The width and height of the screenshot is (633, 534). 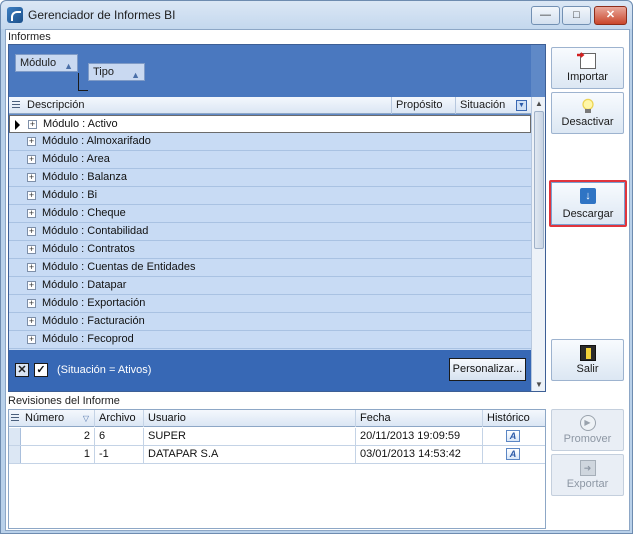 I want to click on scroll-thumb, so click(x=539, y=180).